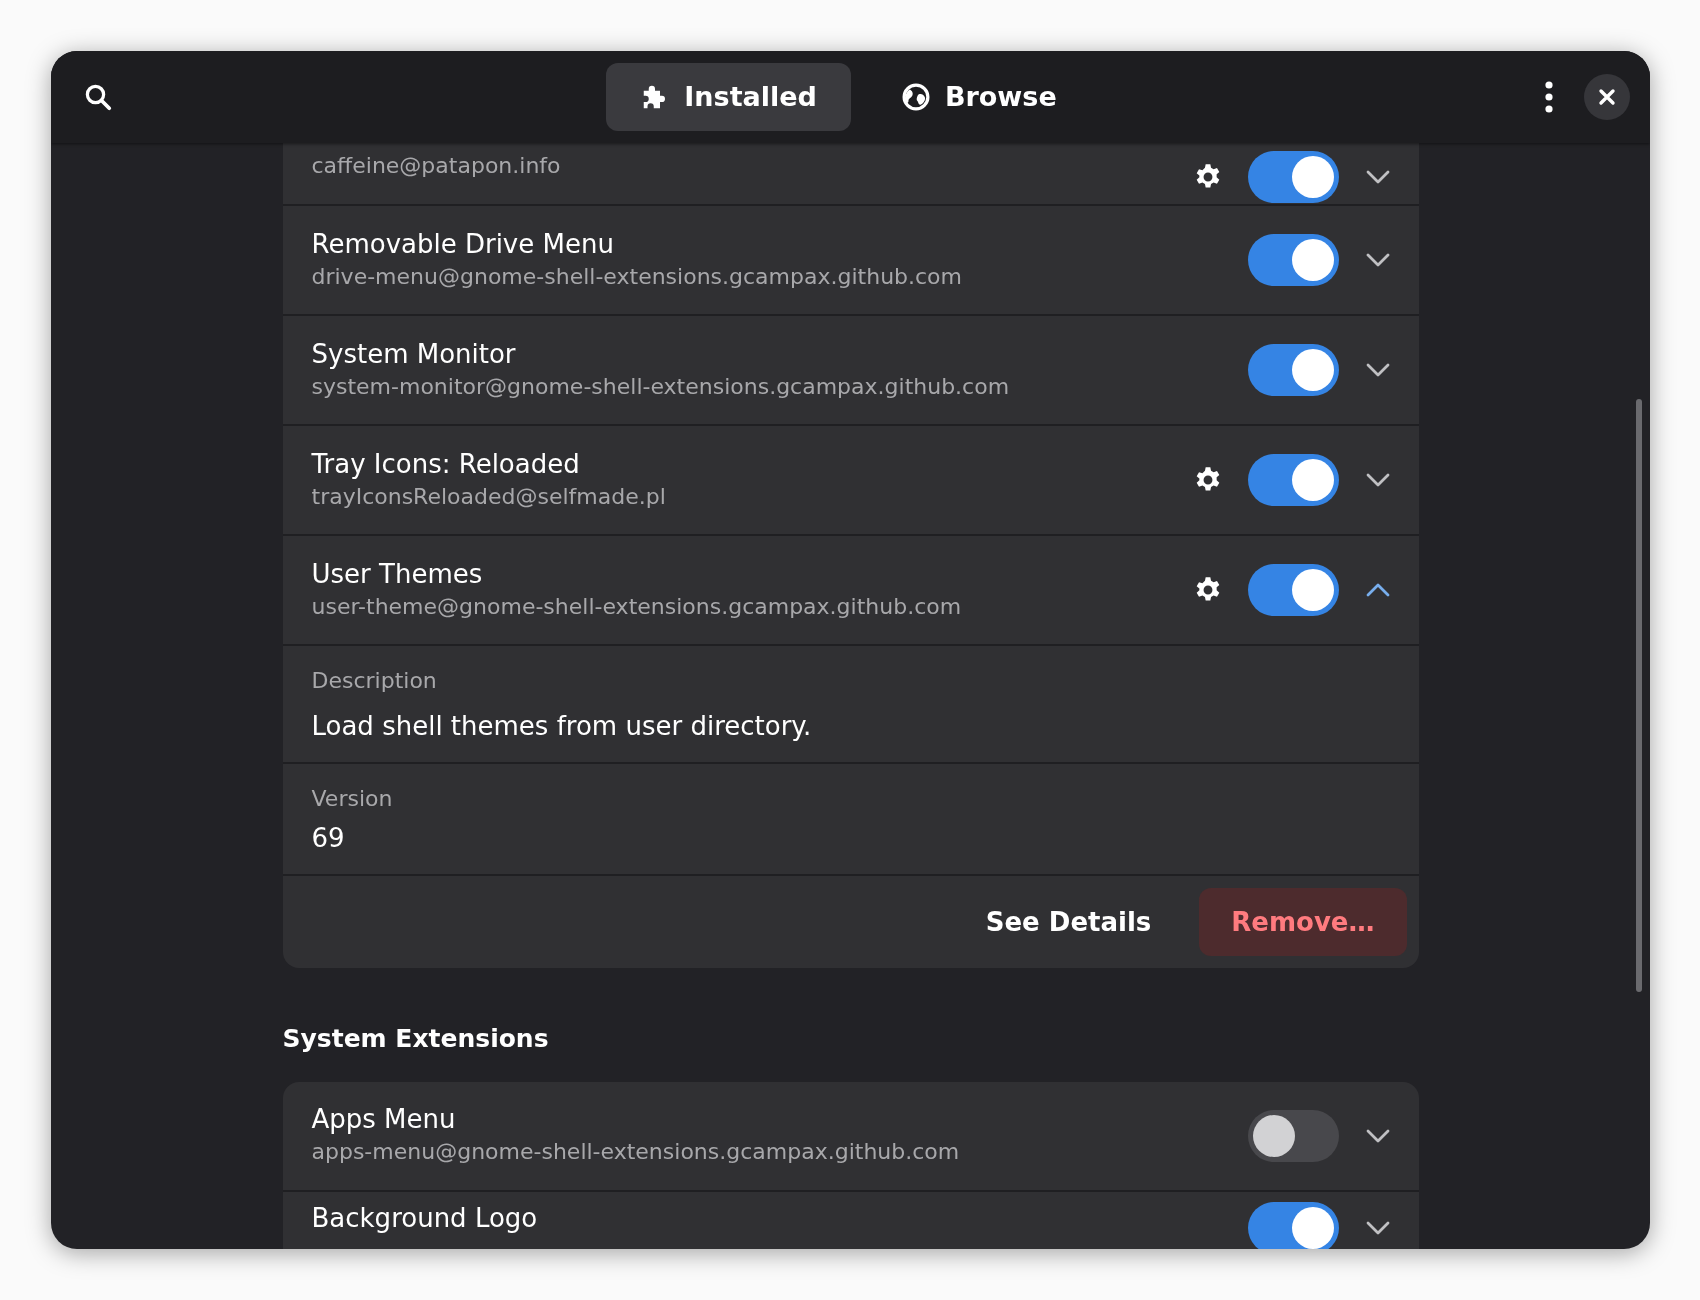 This screenshot has width=1700, height=1300. What do you see at coordinates (1549, 97) in the screenshot?
I see `more-icon` at bounding box center [1549, 97].